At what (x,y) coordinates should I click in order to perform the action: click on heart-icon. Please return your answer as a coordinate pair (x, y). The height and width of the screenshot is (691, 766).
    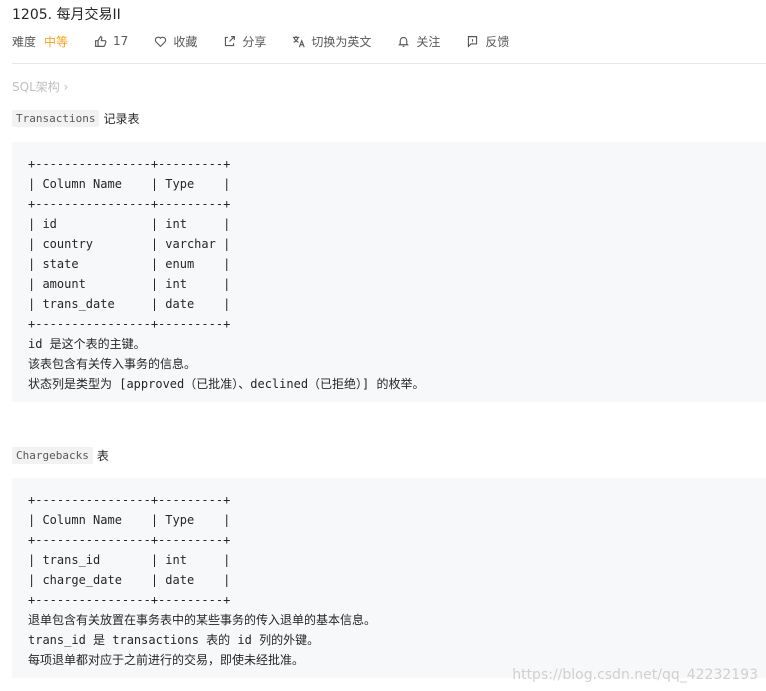
    Looking at the image, I should click on (161, 41).